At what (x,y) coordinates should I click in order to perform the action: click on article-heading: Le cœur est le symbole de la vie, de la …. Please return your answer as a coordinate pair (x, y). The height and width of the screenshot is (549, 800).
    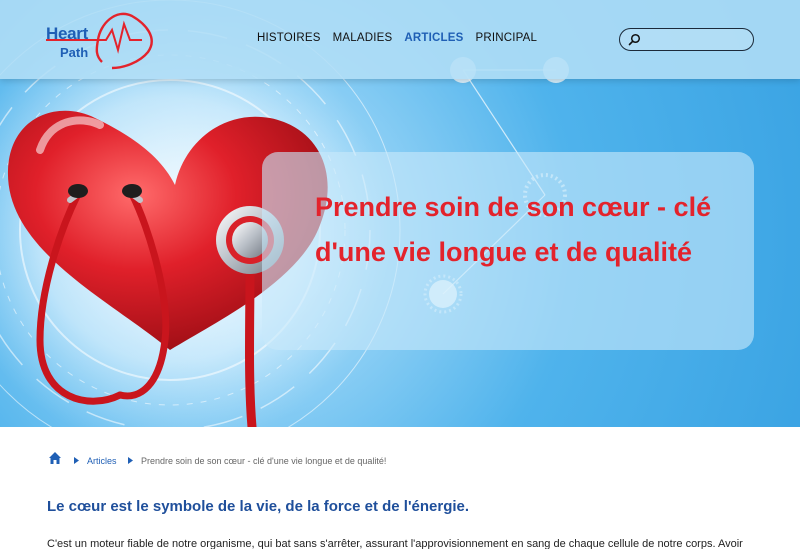
    Looking at the image, I should click on (258, 506).